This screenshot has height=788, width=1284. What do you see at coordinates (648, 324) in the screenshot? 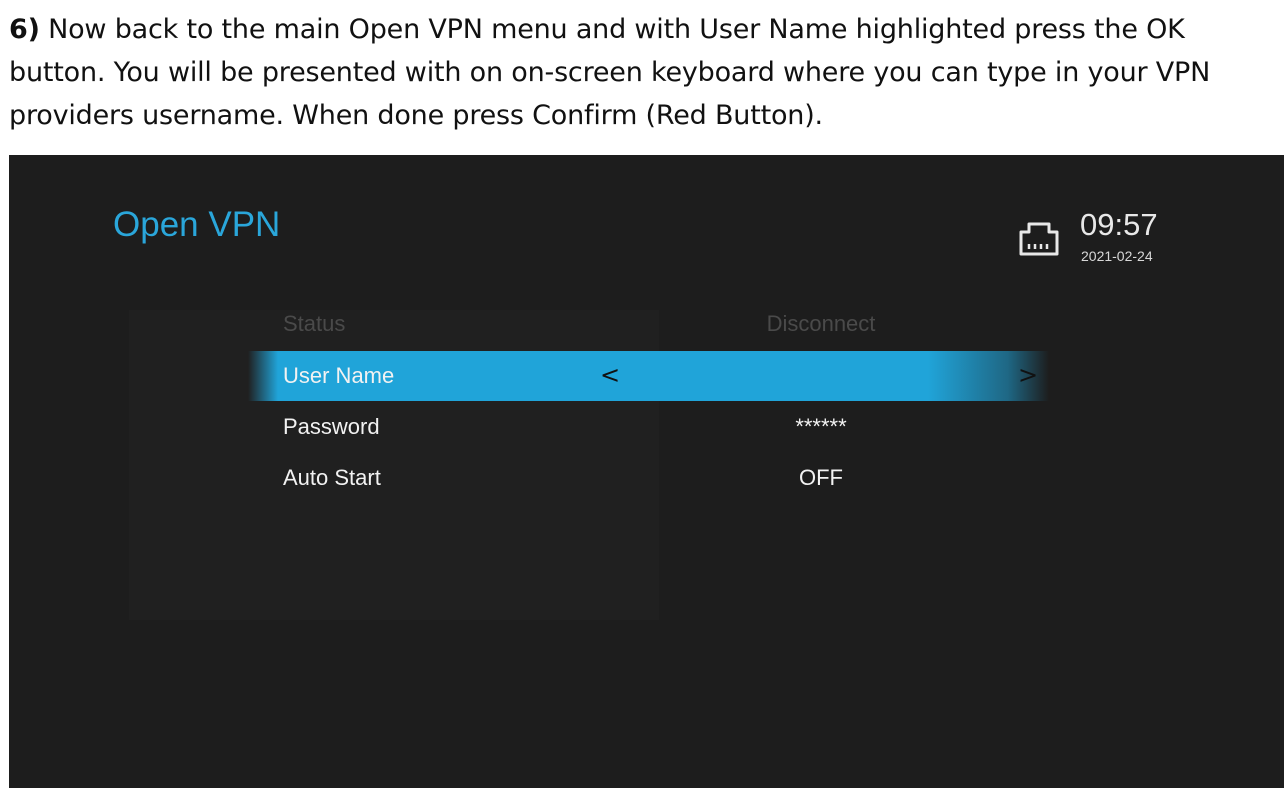
I see `menu-row-status: Status Disconnect` at bounding box center [648, 324].